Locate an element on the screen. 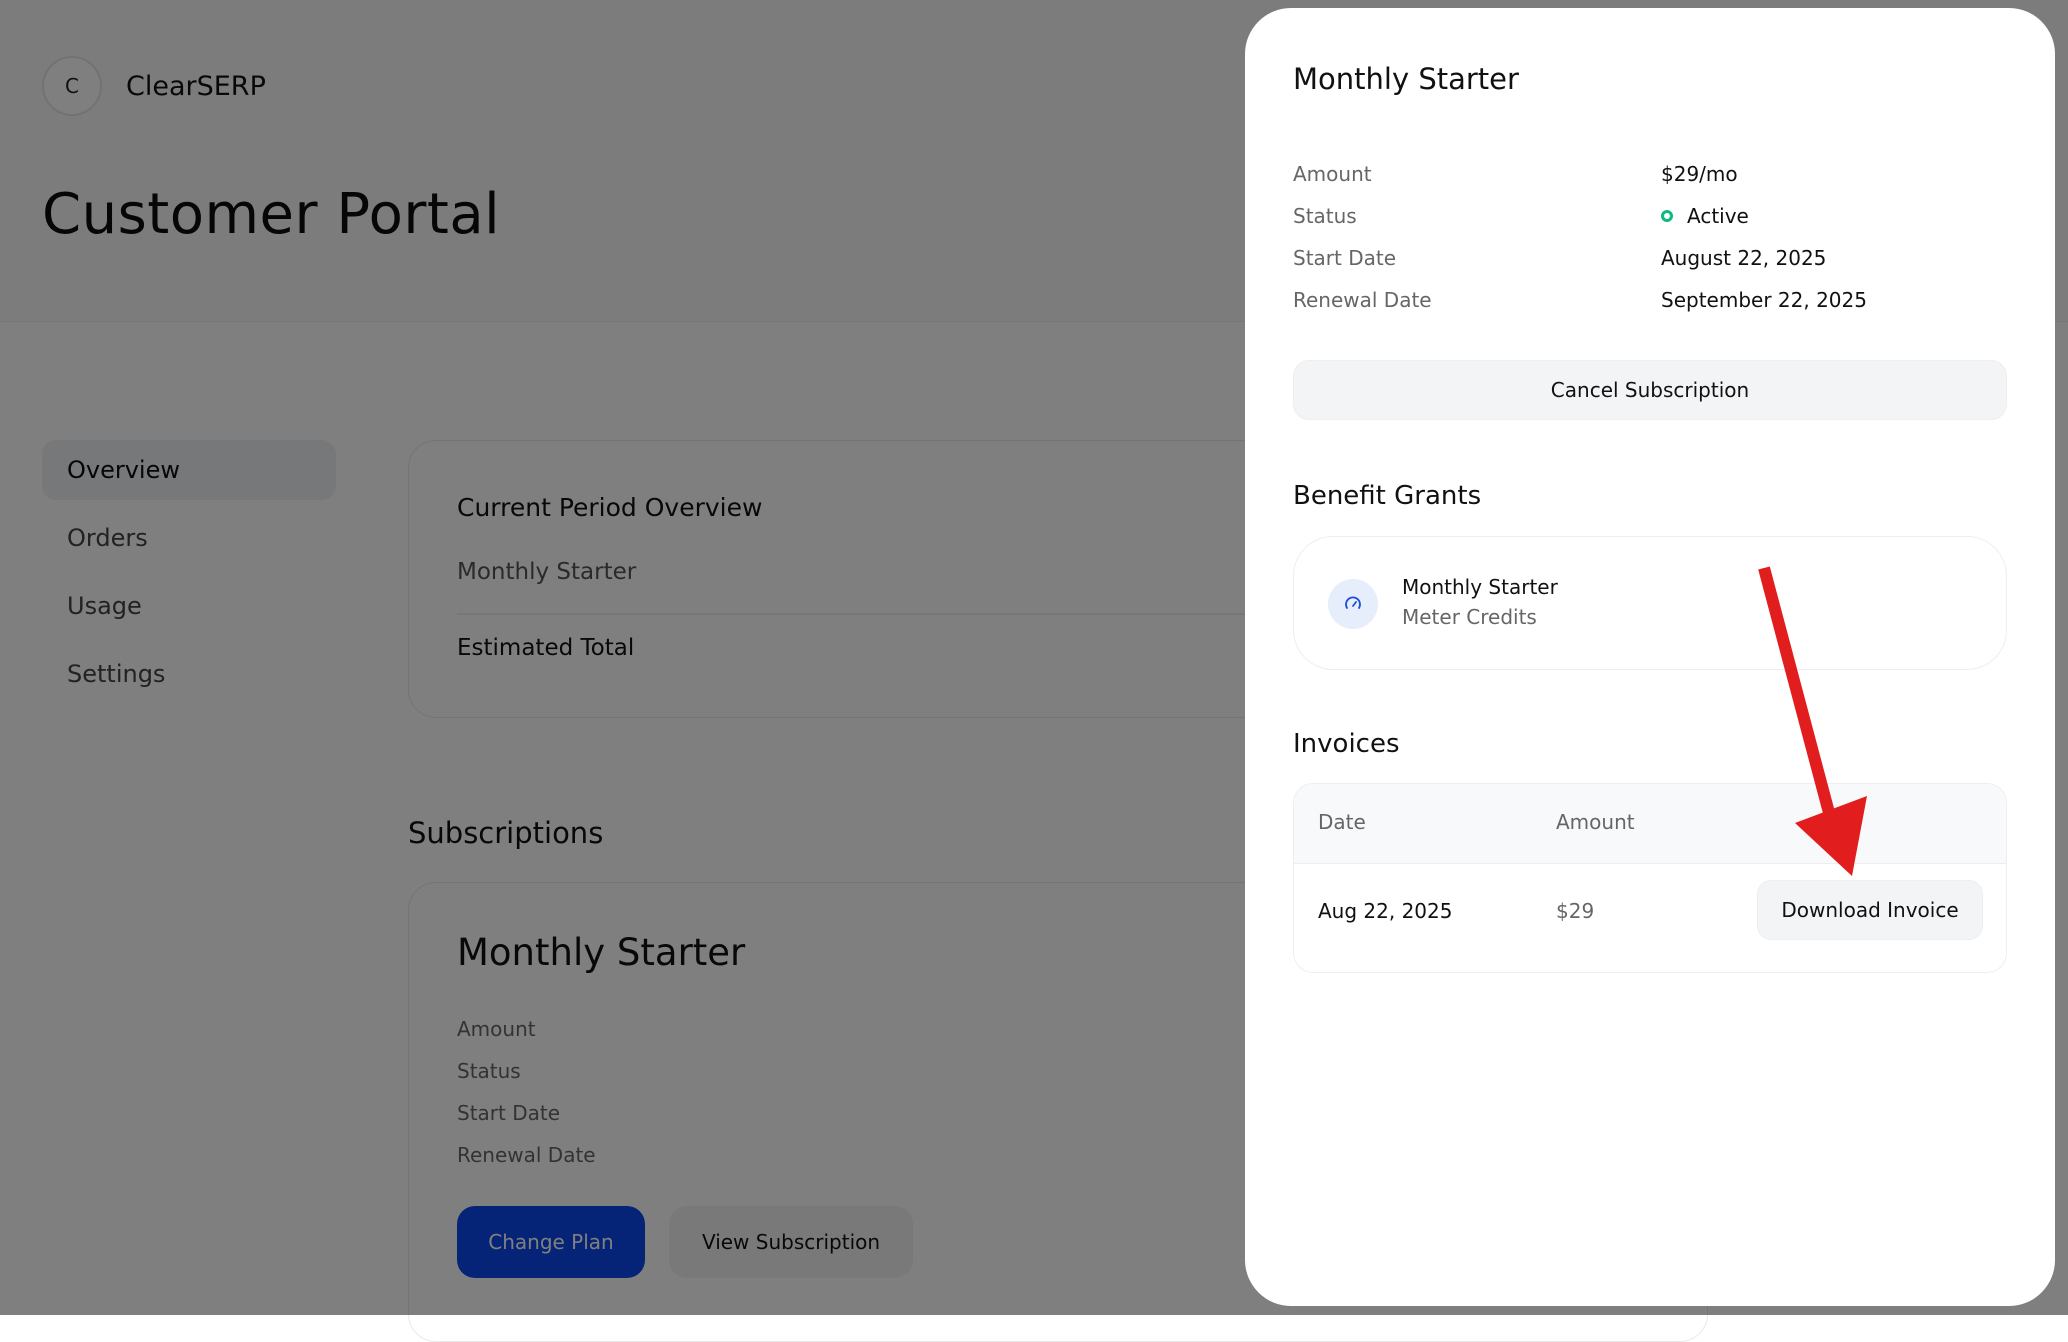 This screenshot has height=1342, width=2068. column-header-date: Date is located at coordinates (1342, 822).